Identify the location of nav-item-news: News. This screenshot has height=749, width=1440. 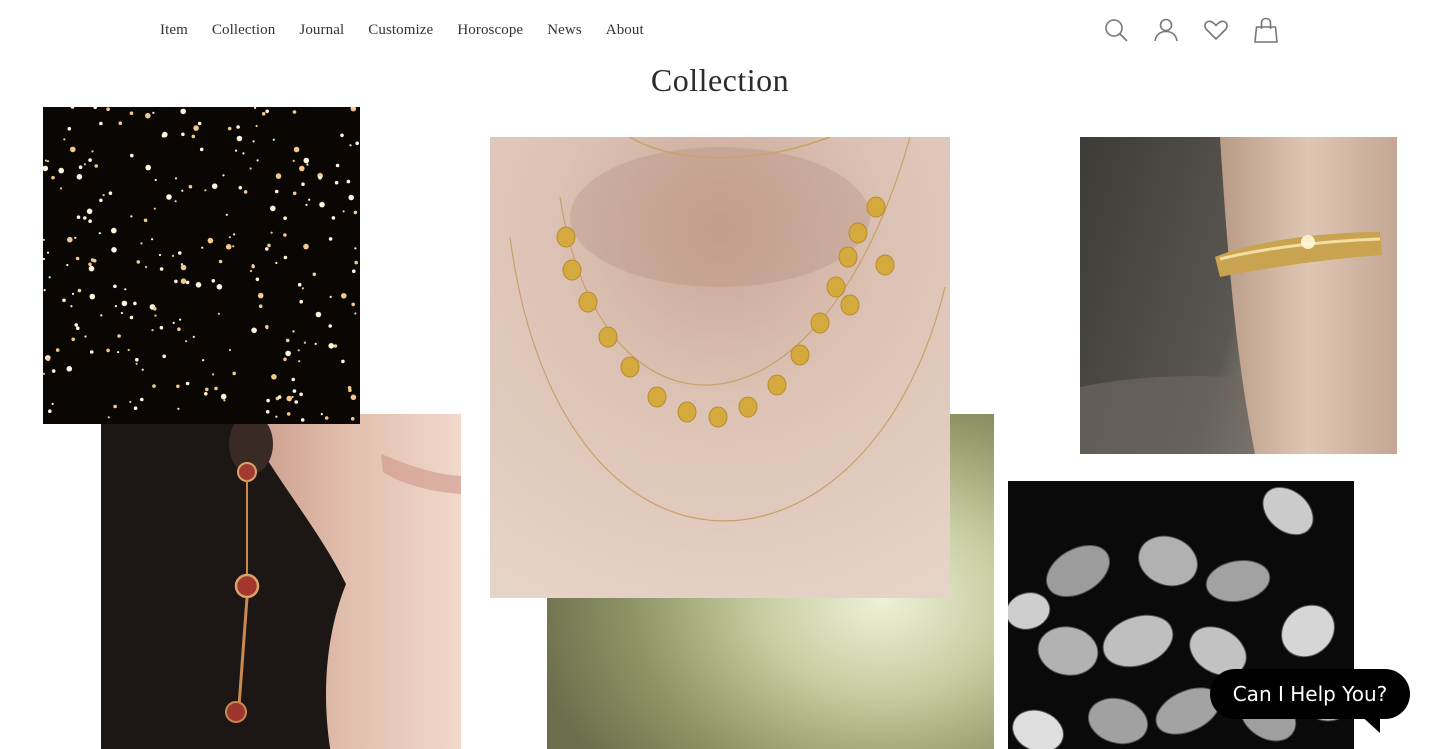
(564, 30).